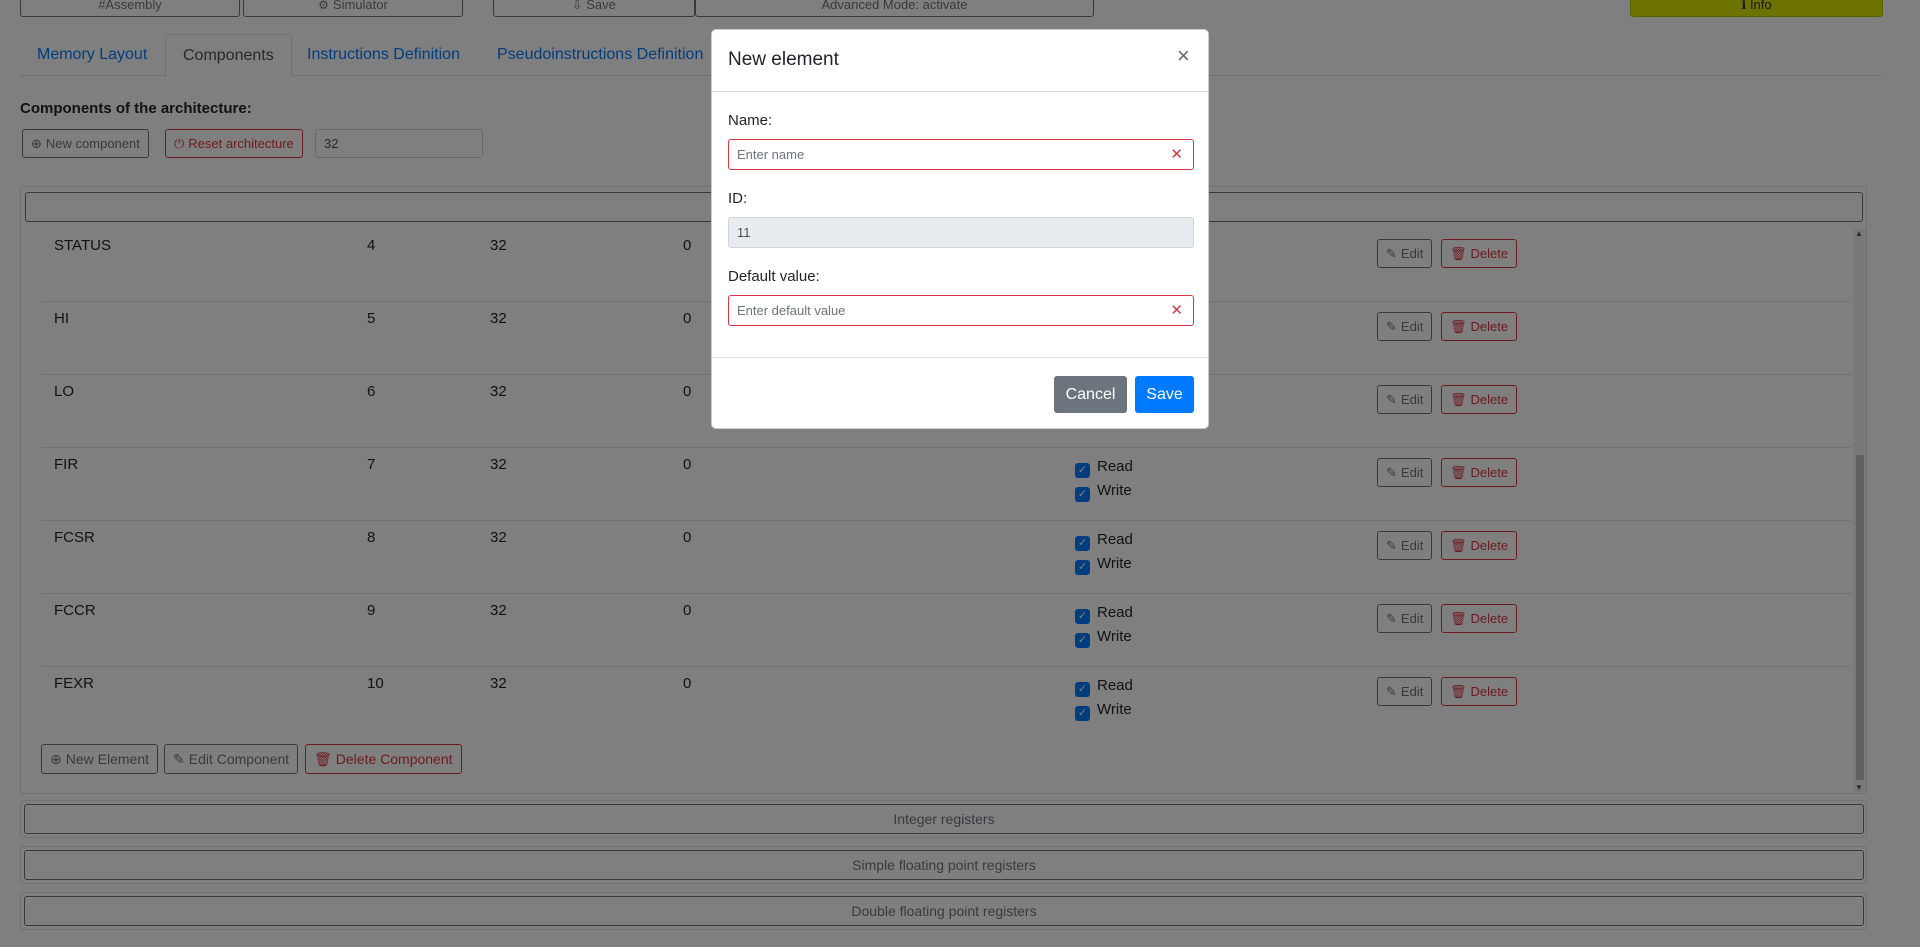 The width and height of the screenshot is (1920, 947). What do you see at coordinates (1164, 394) in the screenshot?
I see `save-button: Save` at bounding box center [1164, 394].